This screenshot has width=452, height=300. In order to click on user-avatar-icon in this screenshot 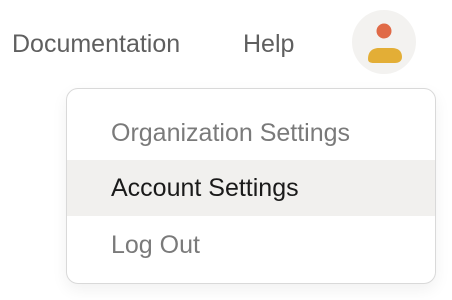, I will do `click(385, 43)`.